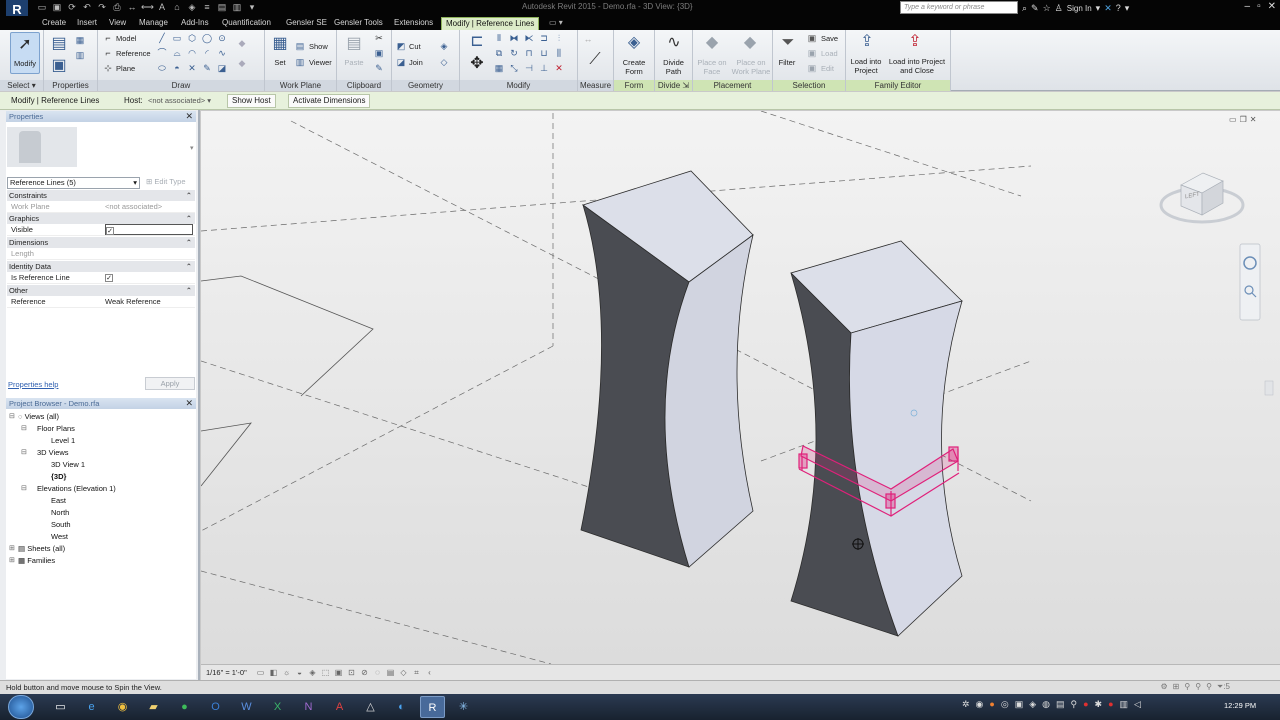 The image size is (1280, 720). I want to click on tree-3d-view-1: 3D View 1, so click(68, 465).